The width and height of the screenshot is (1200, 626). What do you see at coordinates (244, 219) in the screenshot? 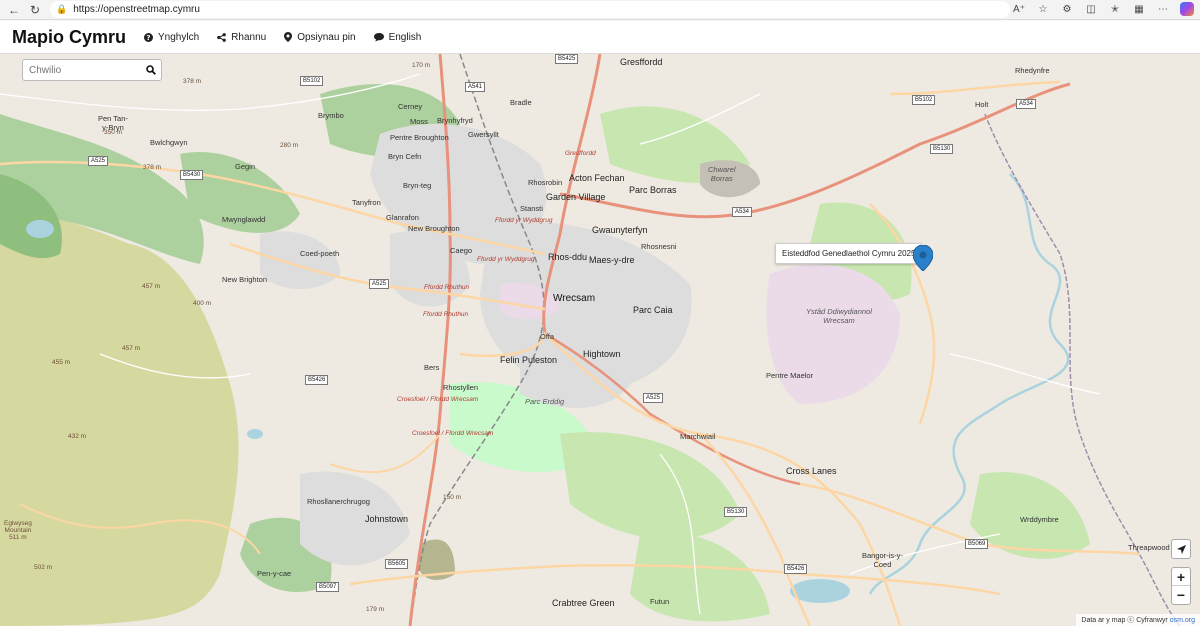
I see `place-label: Mwynglawdd` at bounding box center [244, 219].